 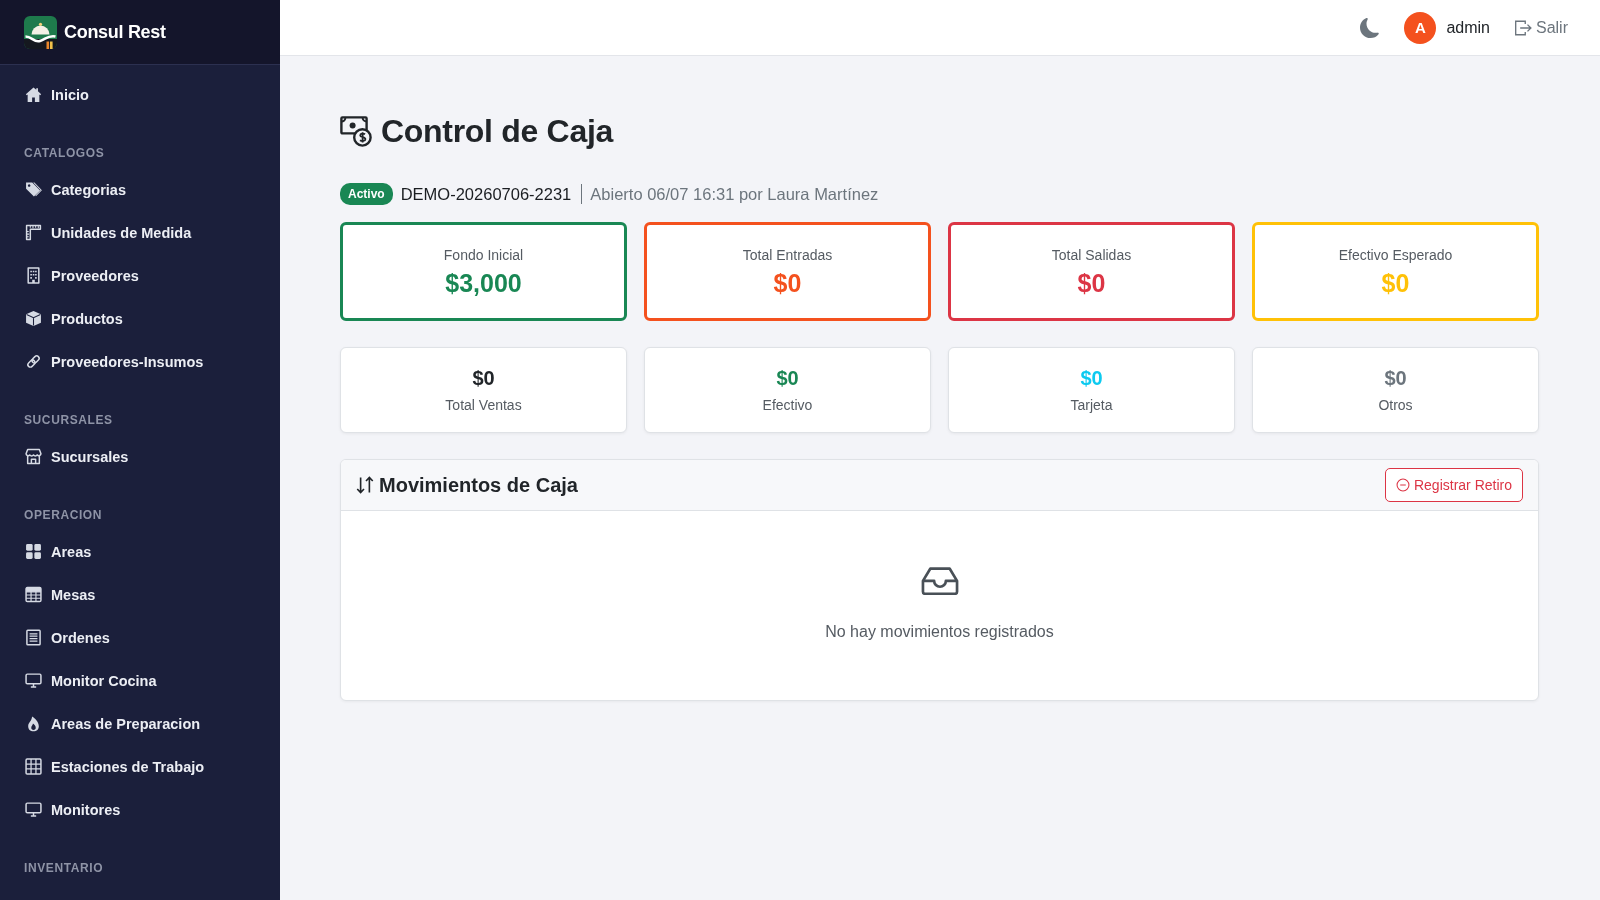 What do you see at coordinates (64, 153) in the screenshot?
I see `nav-section-title: CATALOGOS` at bounding box center [64, 153].